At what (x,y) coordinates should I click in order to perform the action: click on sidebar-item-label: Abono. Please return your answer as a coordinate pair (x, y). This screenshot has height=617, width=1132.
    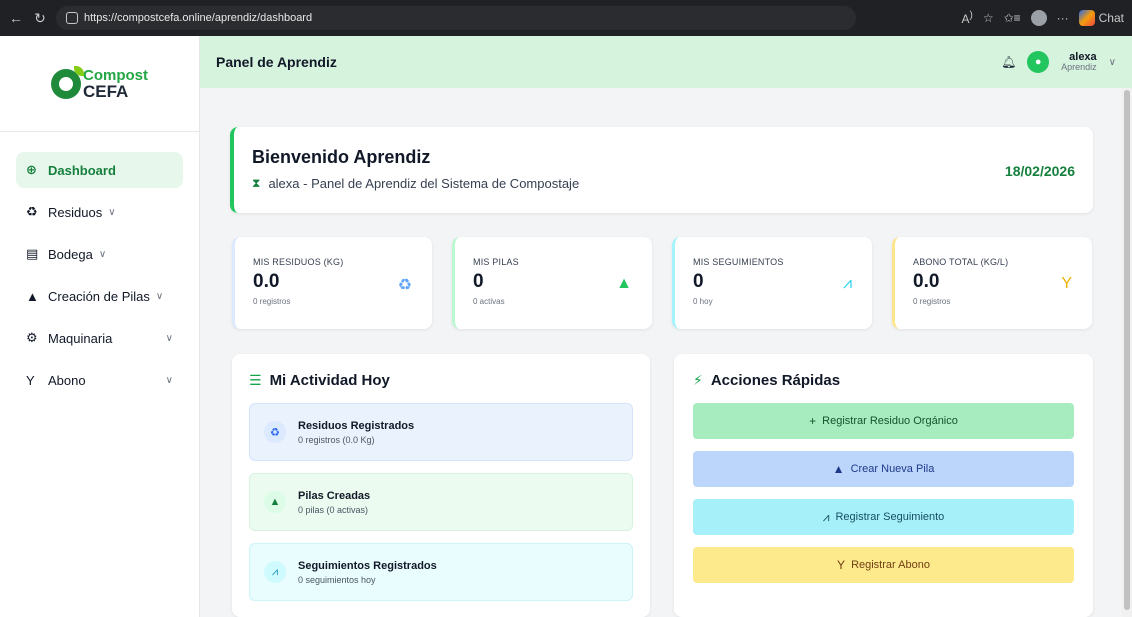
    Looking at the image, I should click on (67, 380).